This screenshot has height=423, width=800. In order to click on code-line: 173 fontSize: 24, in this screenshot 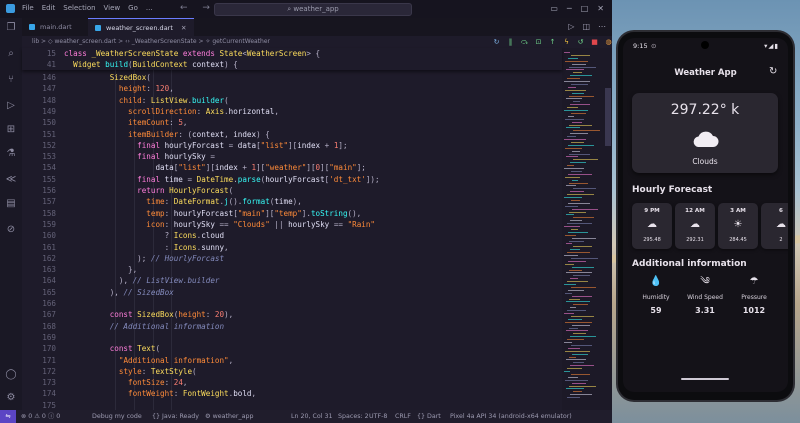, I will do `click(292, 382)`.